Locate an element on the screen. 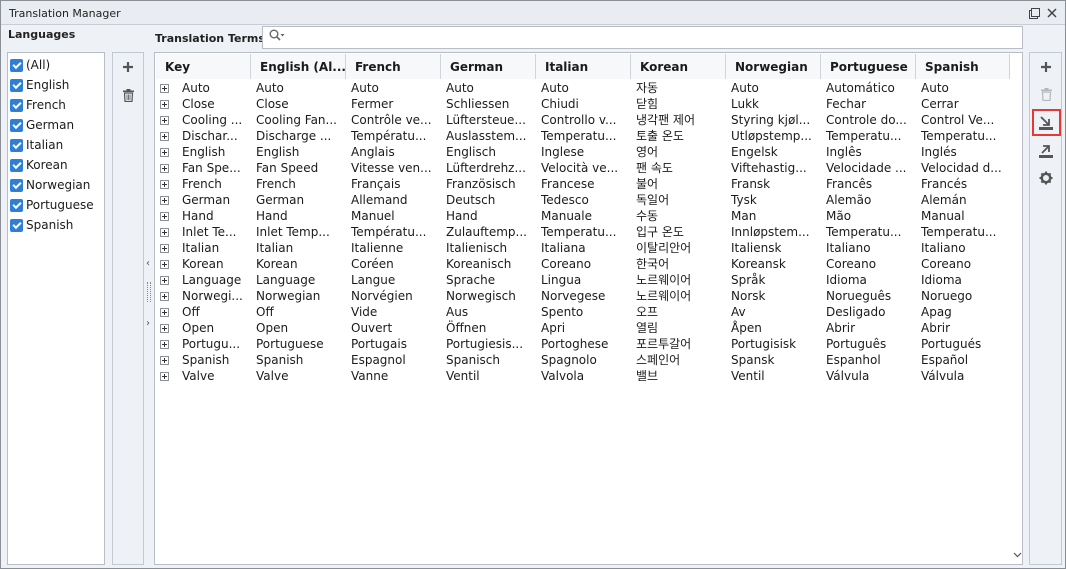 This screenshot has width=1066, height=569. translation-cell: Idioma is located at coordinates (846, 280).